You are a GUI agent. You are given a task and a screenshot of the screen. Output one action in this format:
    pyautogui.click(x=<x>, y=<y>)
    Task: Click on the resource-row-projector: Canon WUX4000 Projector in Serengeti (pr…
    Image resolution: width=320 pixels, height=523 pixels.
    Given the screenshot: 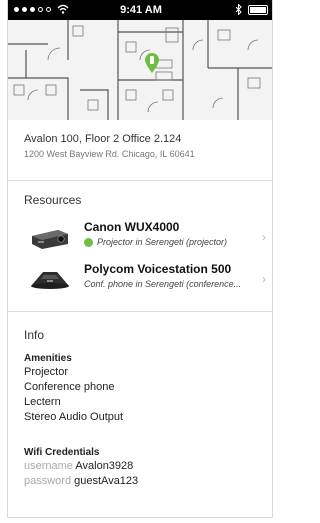 What is the action you would take?
    pyautogui.click(x=140, y=237)
    